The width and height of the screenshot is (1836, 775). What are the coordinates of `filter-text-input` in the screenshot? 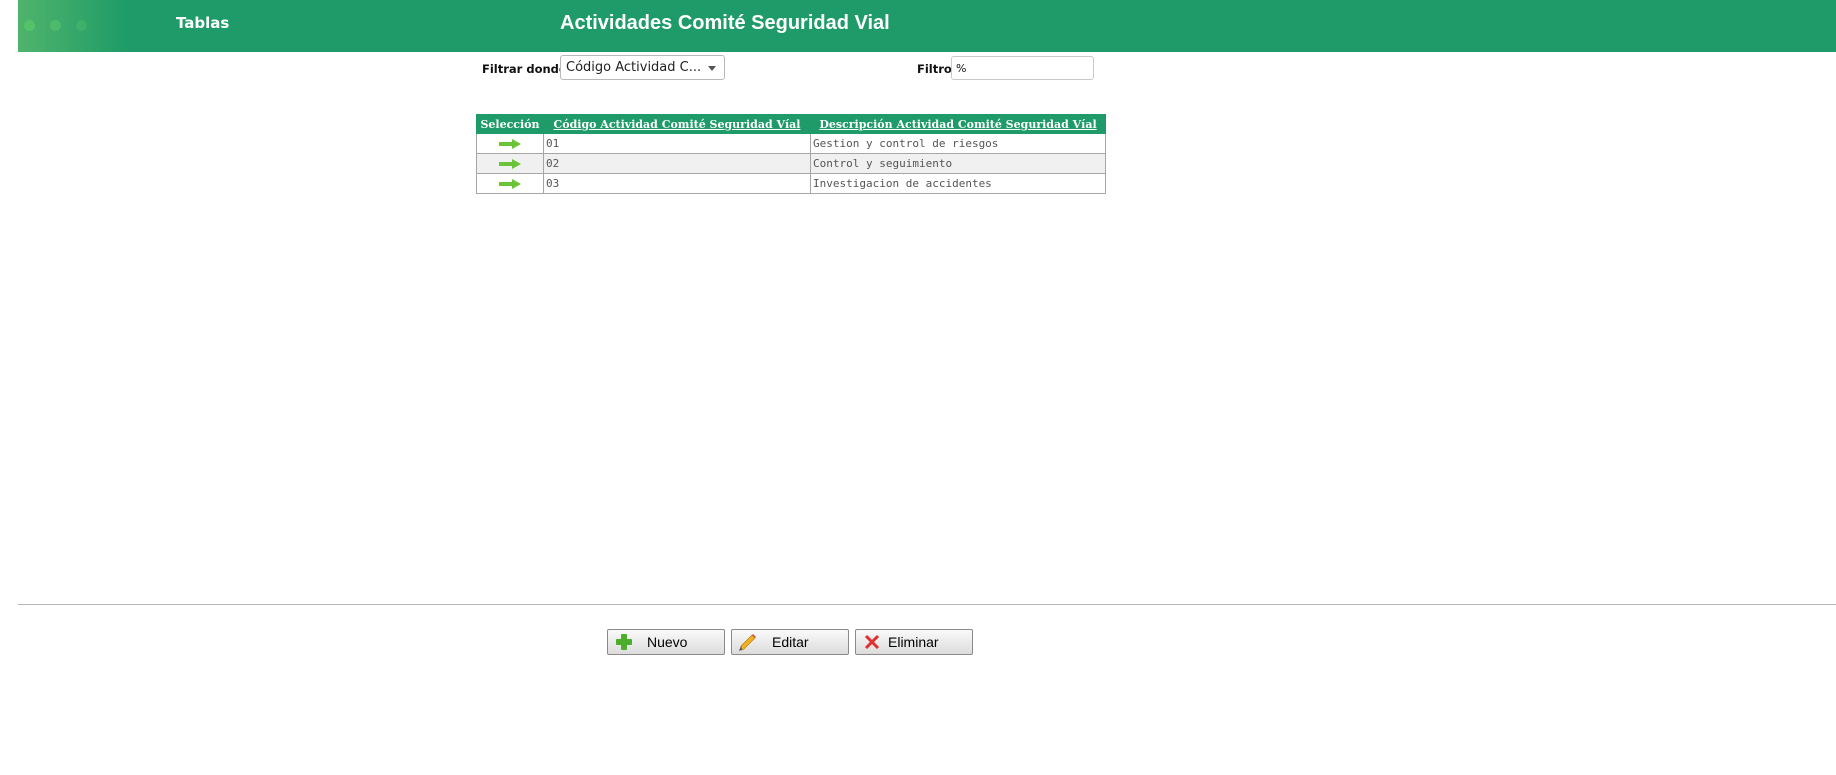 It's located at (1022, 68).